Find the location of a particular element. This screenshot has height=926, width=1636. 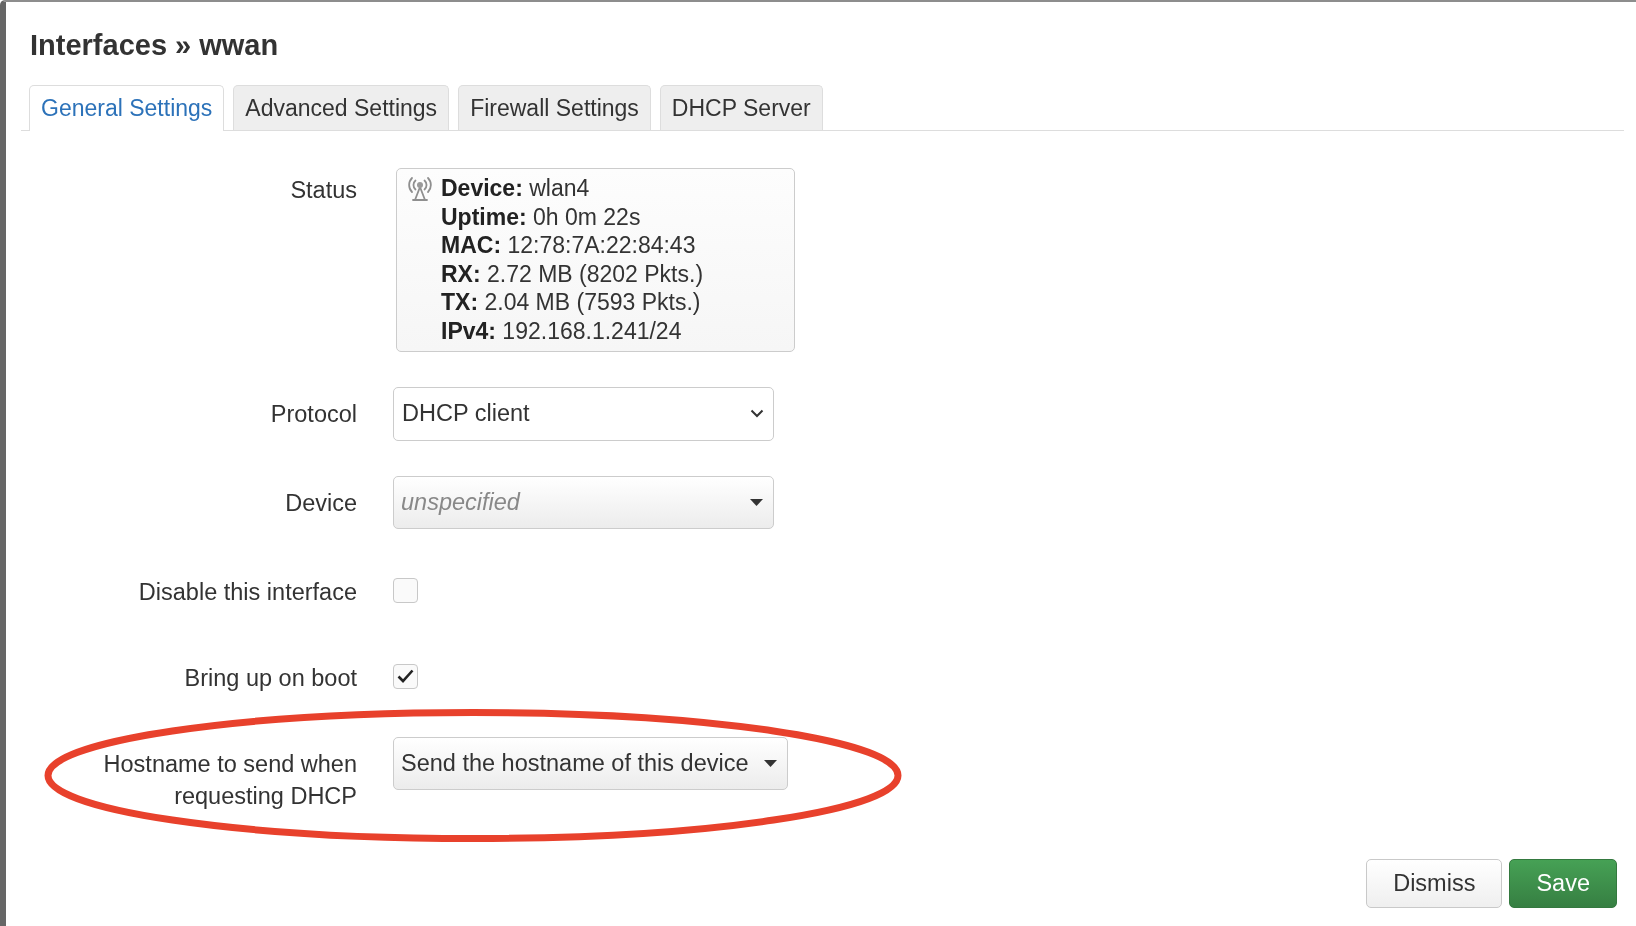

field-label: Protocol is located at coordinates (313, 414).